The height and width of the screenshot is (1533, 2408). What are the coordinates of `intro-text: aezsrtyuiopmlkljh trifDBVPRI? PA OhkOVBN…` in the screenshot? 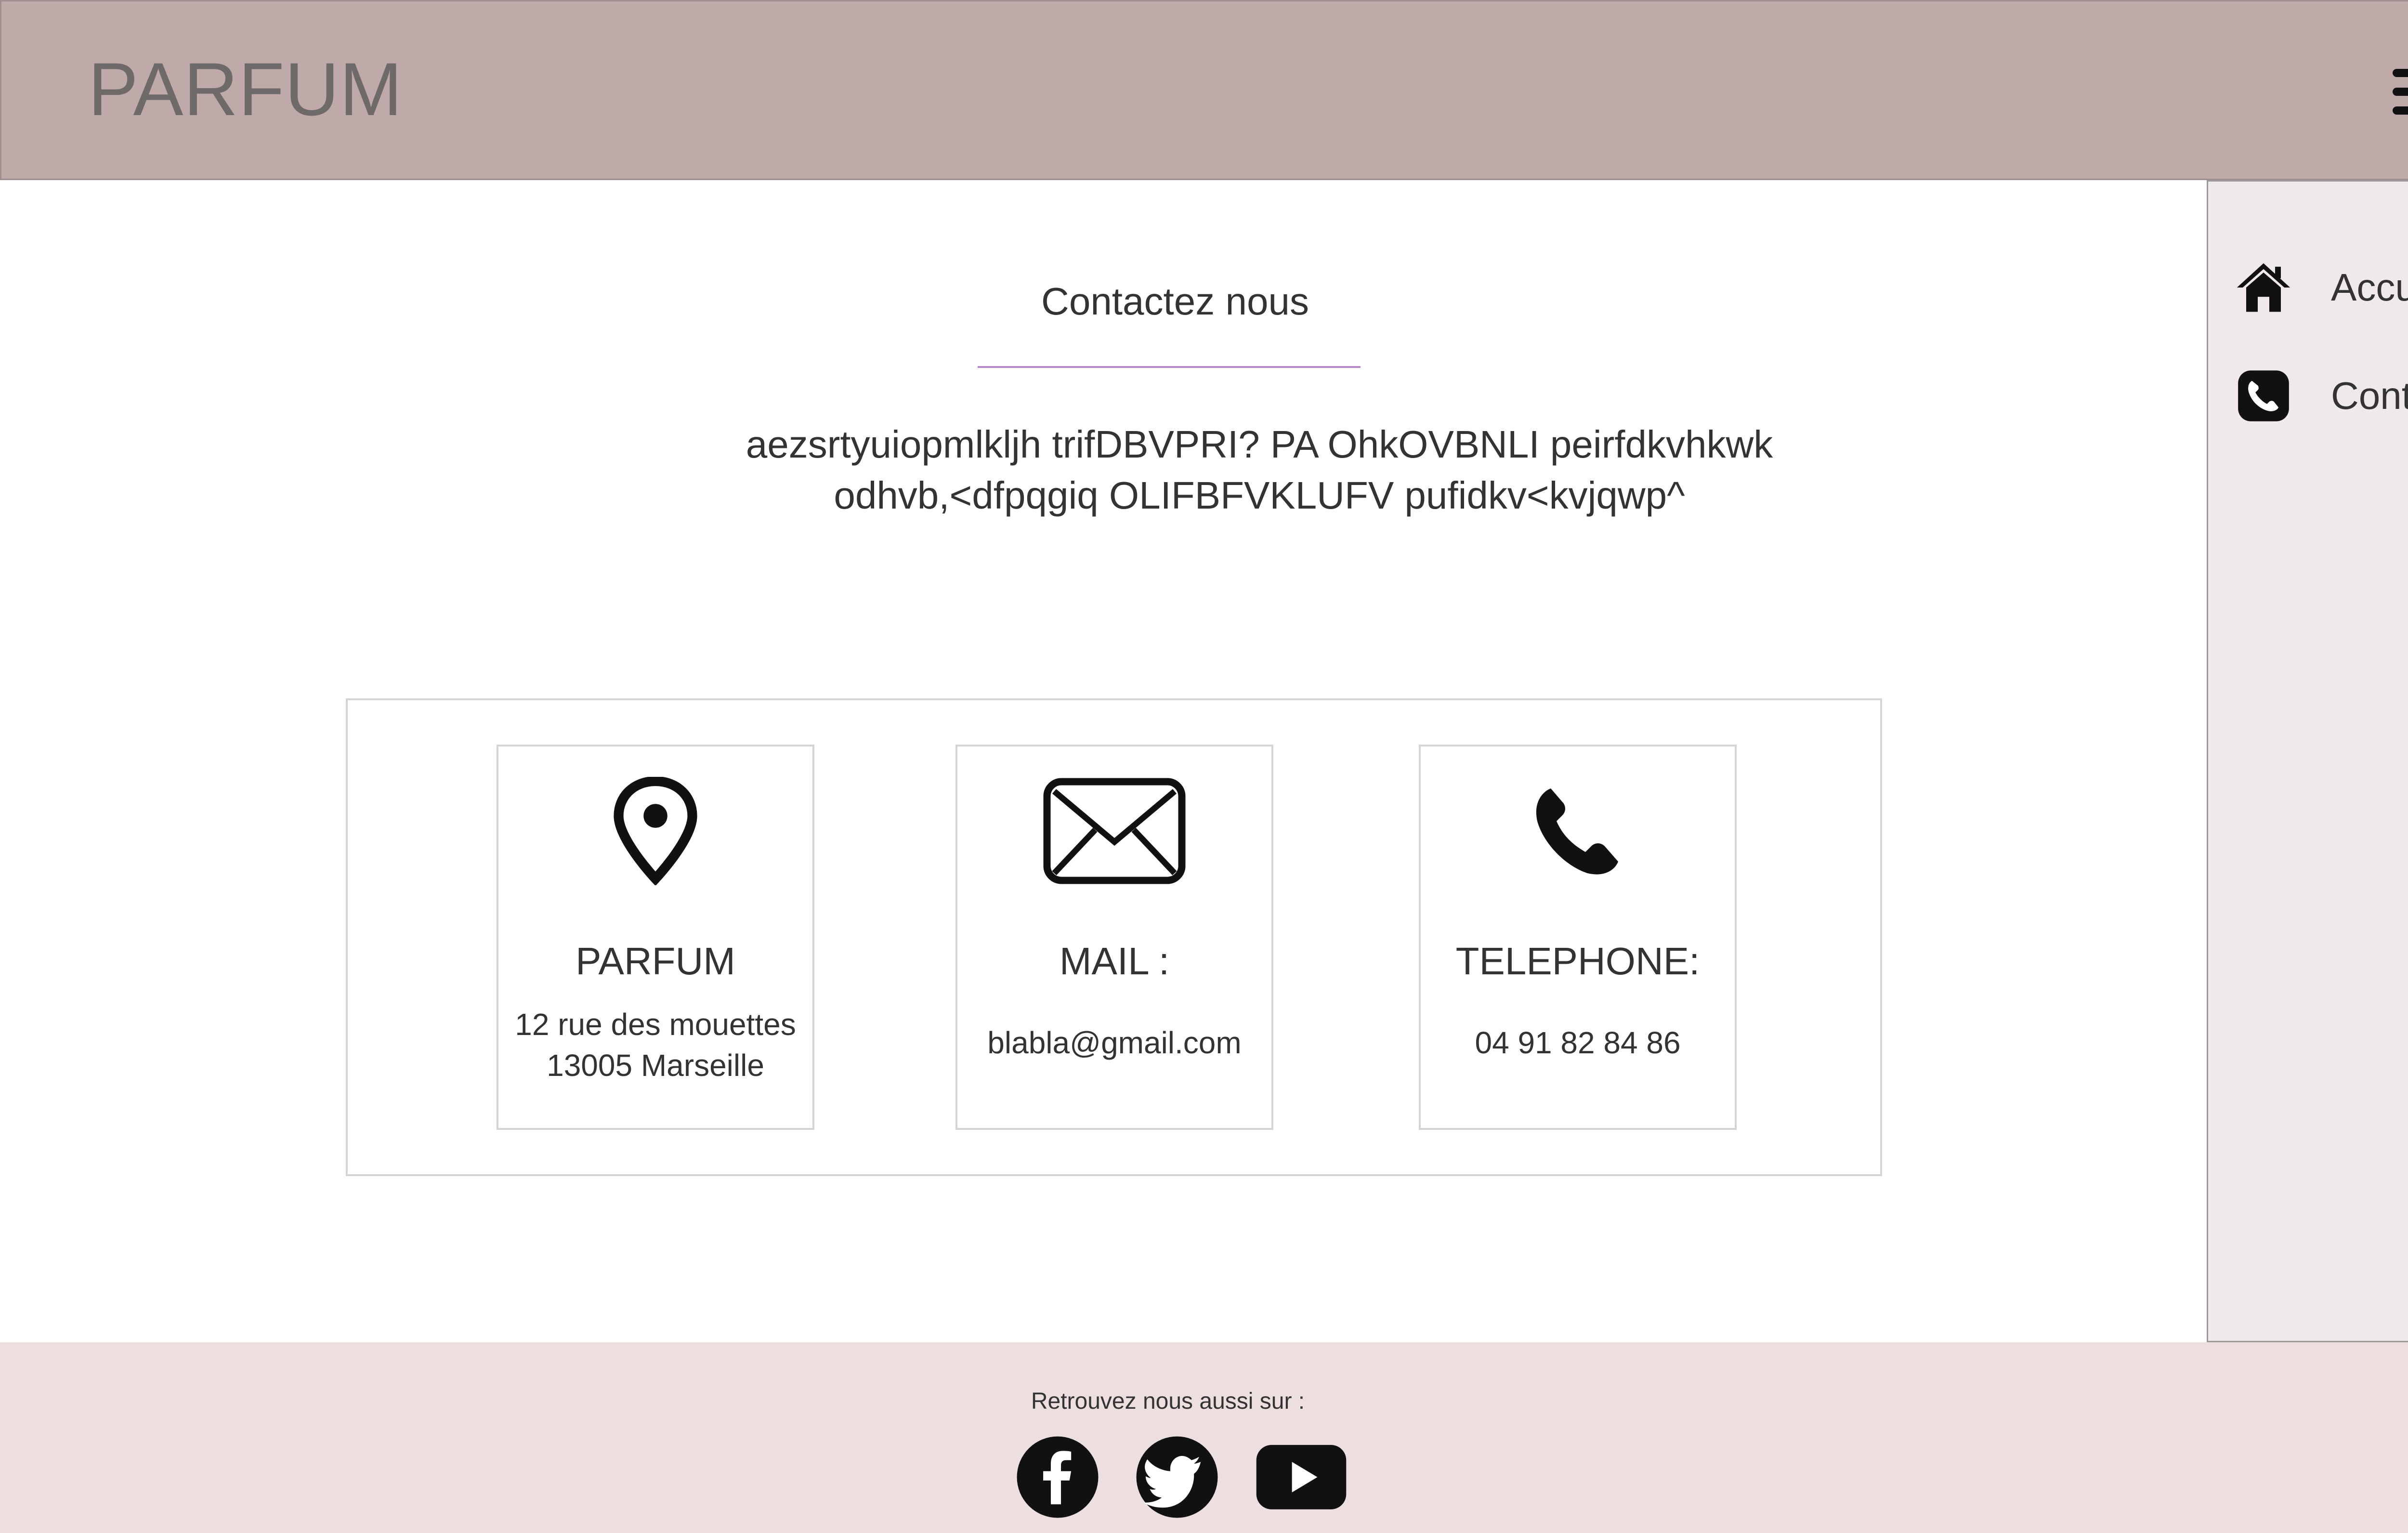 It's located at (1259, 470).